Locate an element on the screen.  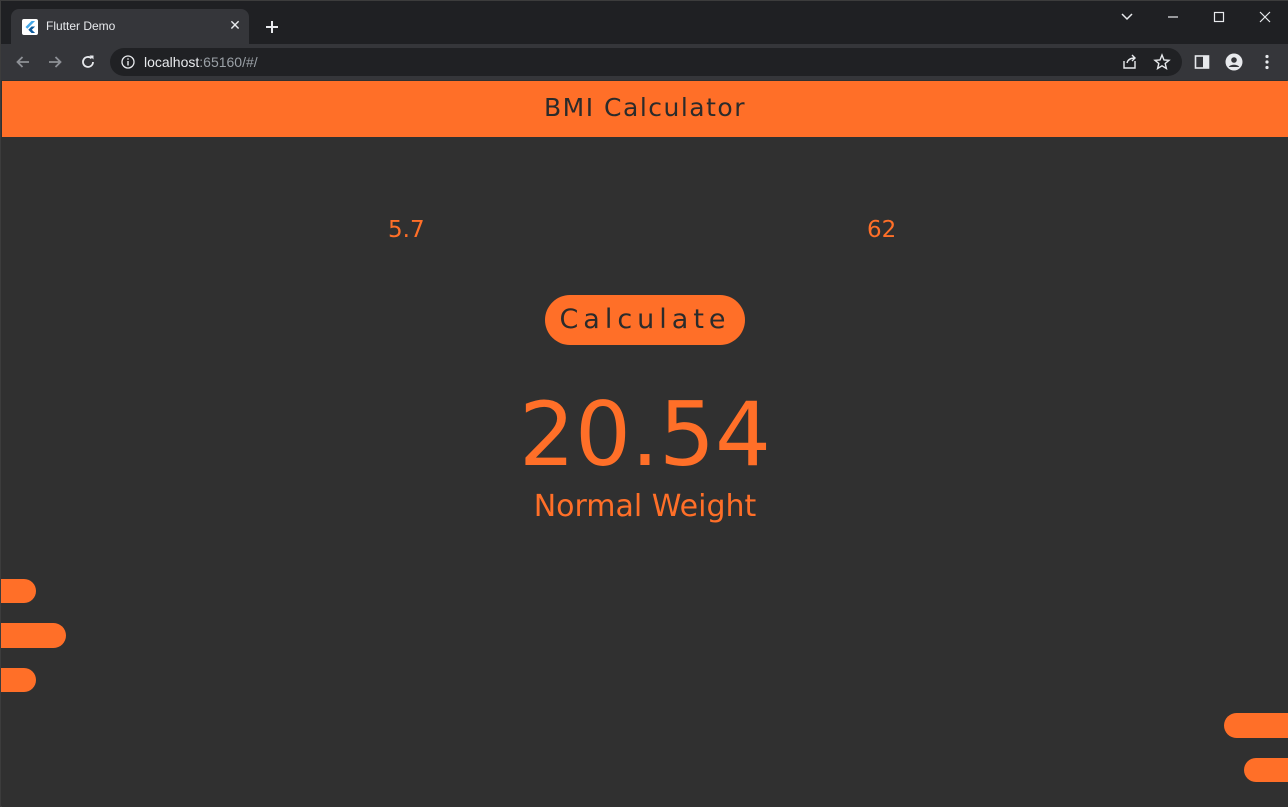
site-info-icon is located at coordinates (128, 62).